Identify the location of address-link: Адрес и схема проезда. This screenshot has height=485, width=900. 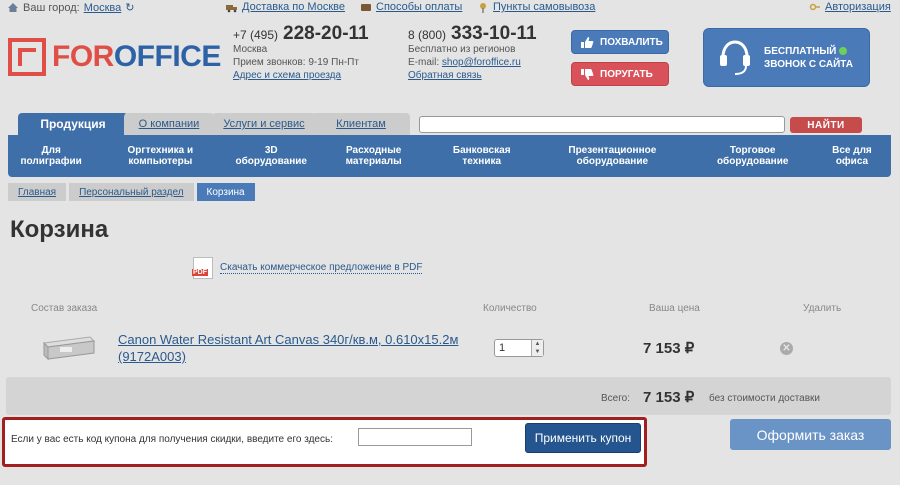
(287, 75).